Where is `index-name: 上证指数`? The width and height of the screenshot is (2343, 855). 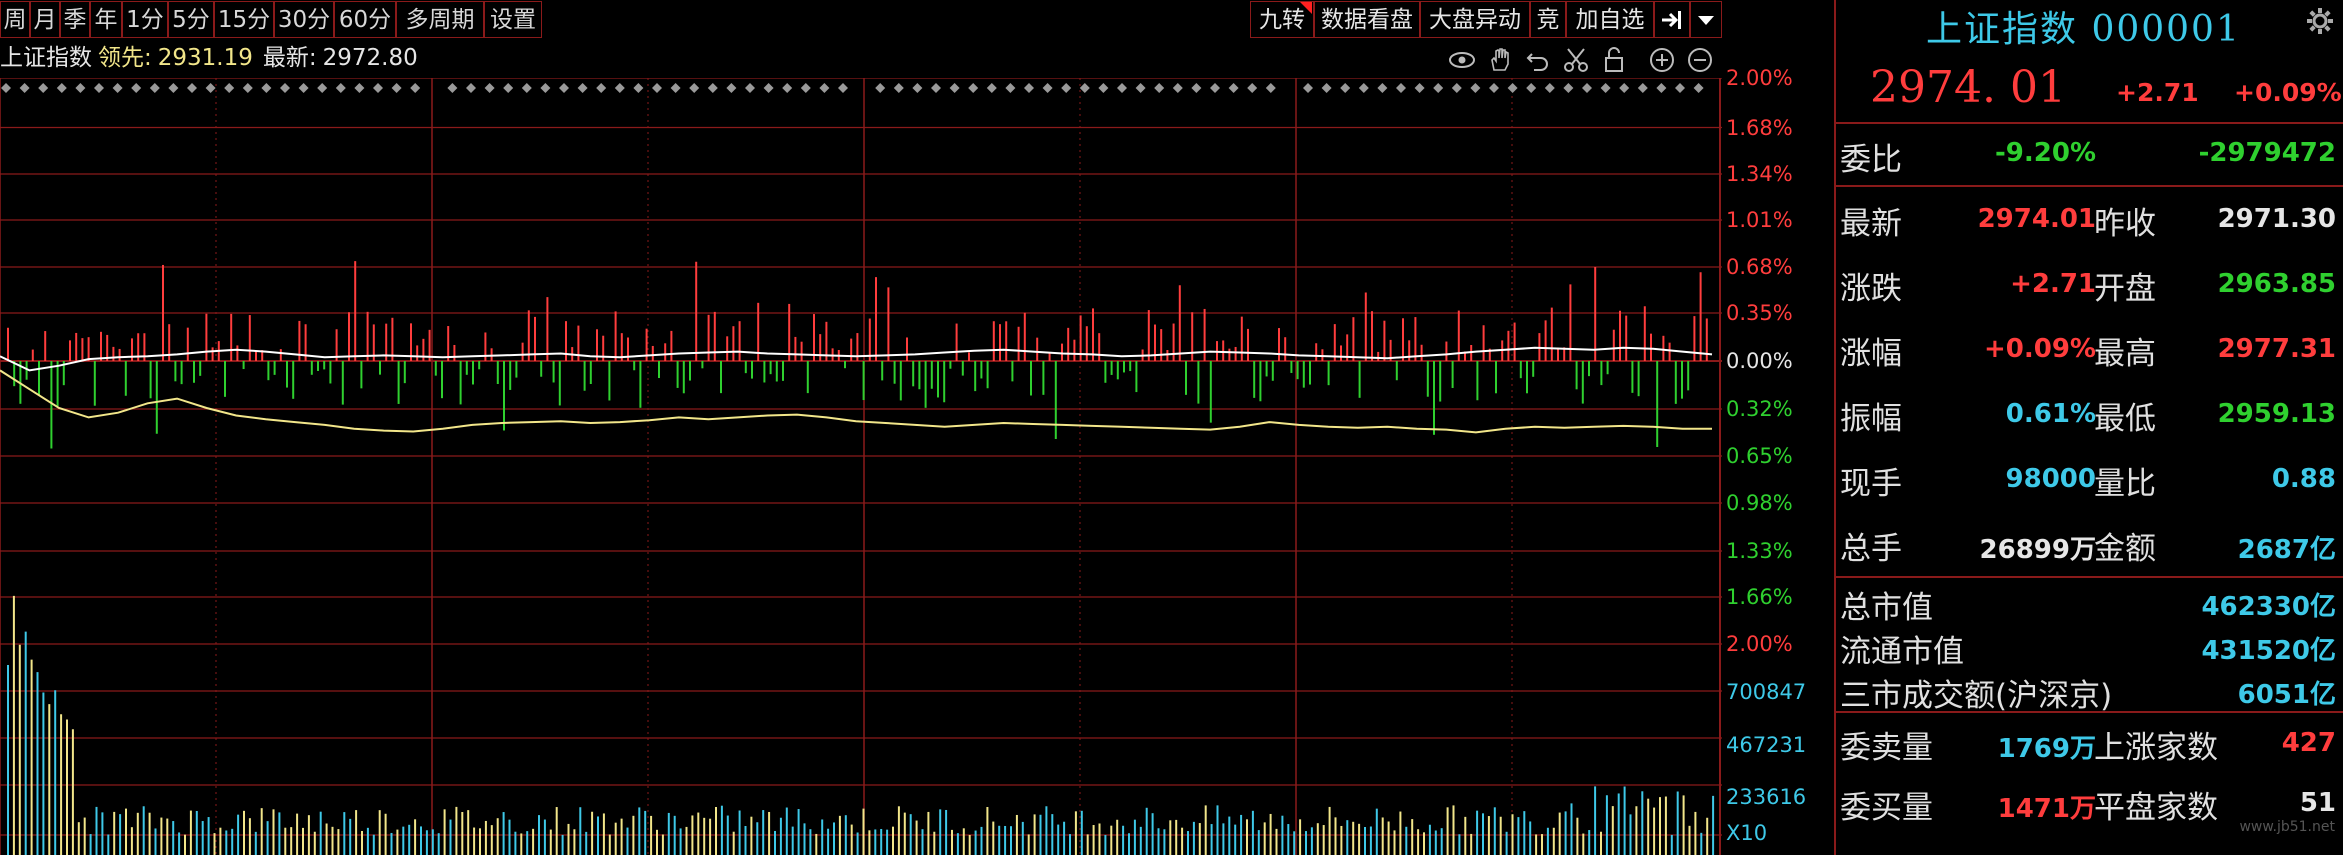
index-name: 上证指数 is located at coordinates (46, 58).